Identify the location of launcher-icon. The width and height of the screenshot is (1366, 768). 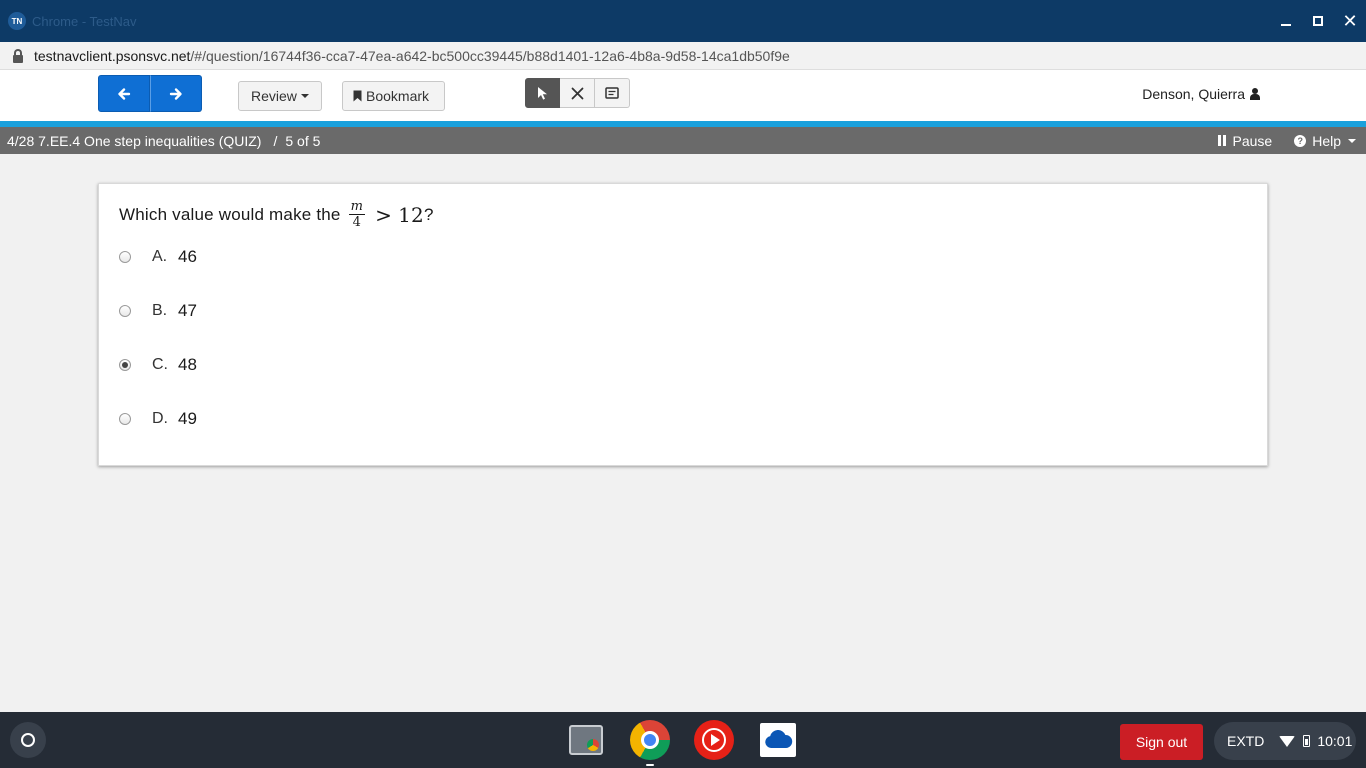
(28, 740).